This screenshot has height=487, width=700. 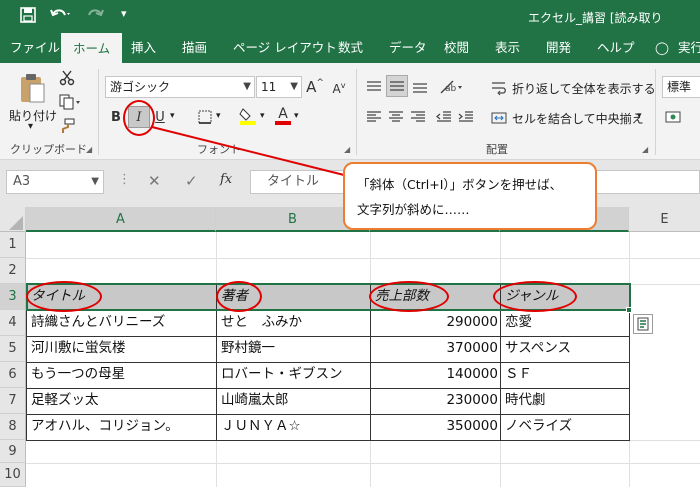 I want to click on italic-button-highlight-ring, so click(x=139, y=118).